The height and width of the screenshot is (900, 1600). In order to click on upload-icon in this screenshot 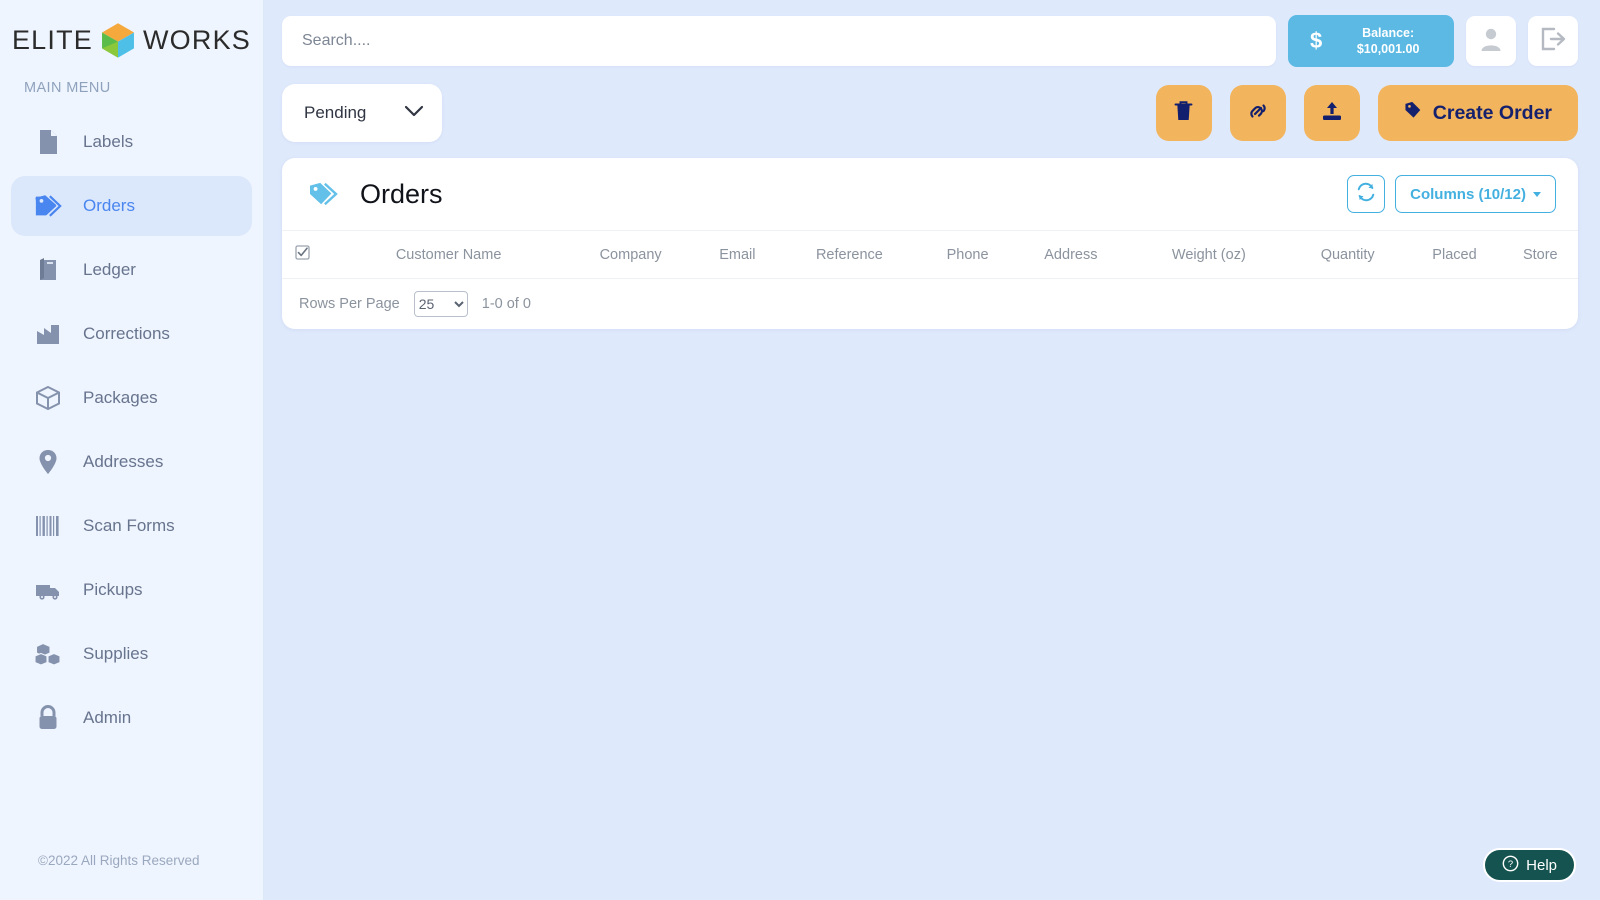, I will do `click(1332, 113)`.